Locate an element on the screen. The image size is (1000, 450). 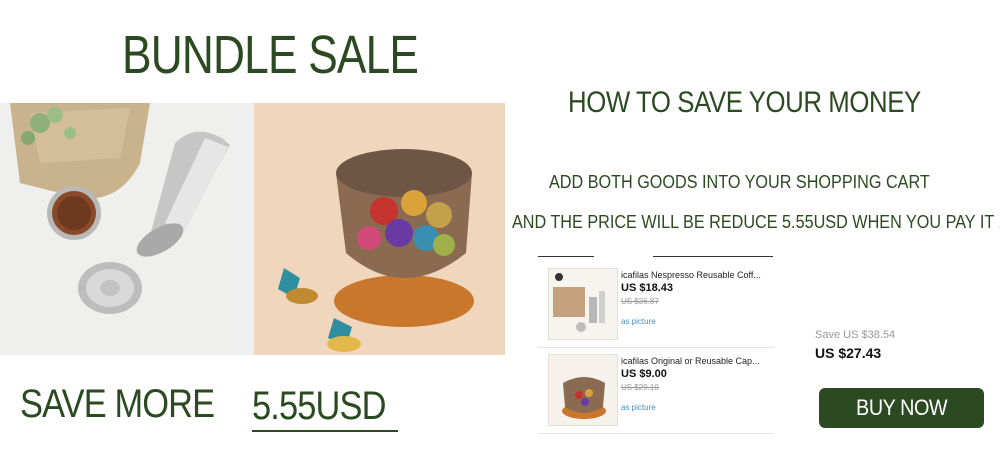
instruction-step-1: ADD BOTH GOODS INTO YOUR SHOPPING CART is located at coordinates (739, 182).